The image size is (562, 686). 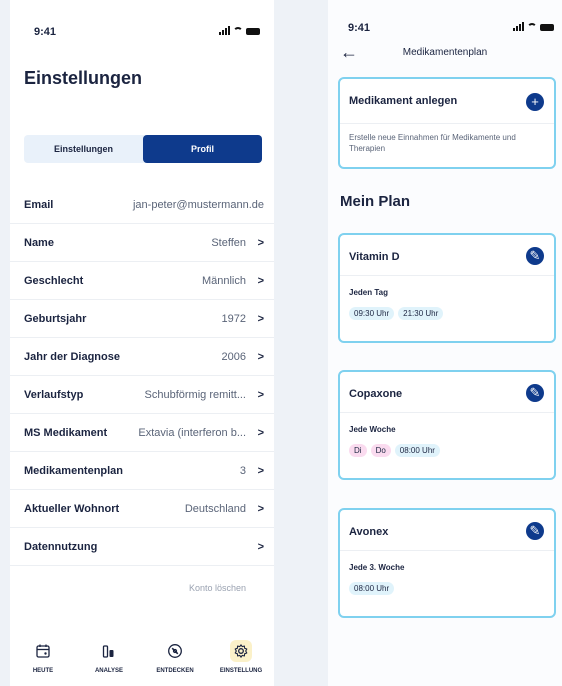 I want to click on row-value: Männlich, so click(x=223, y=280).